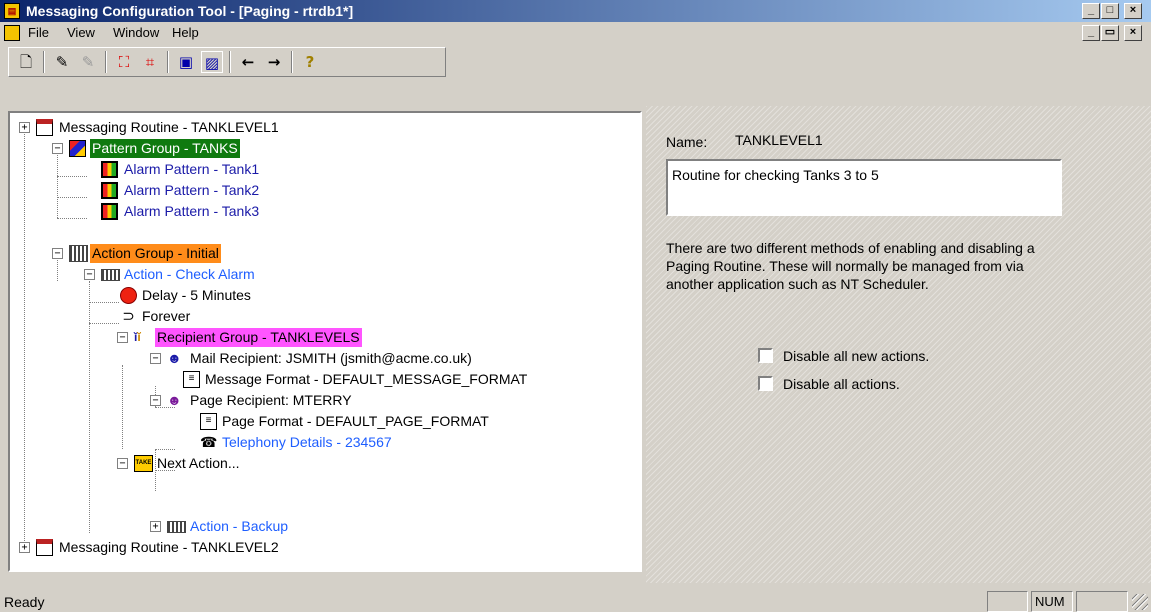 The width and height of the screenshot is (1151, 612). What do you see at coordinates (1110, 33) in the screenshot?
I see `doc-restore-button: ▭` at bounding box center [1110, 33].